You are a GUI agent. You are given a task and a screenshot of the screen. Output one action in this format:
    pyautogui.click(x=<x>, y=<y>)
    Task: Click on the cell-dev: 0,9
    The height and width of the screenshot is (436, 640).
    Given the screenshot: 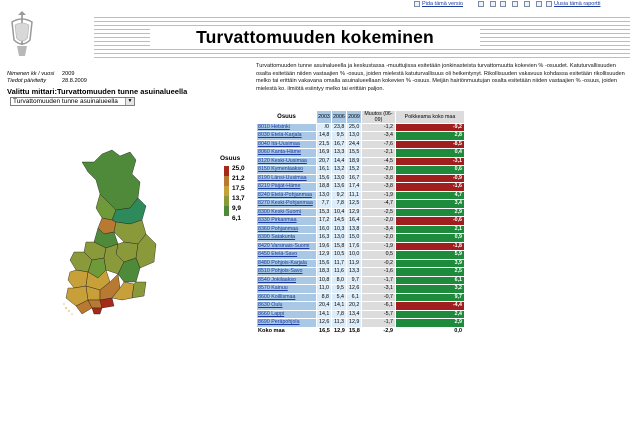 What is the action you would take?
    pyautogui.click(x=430, y=238)
    